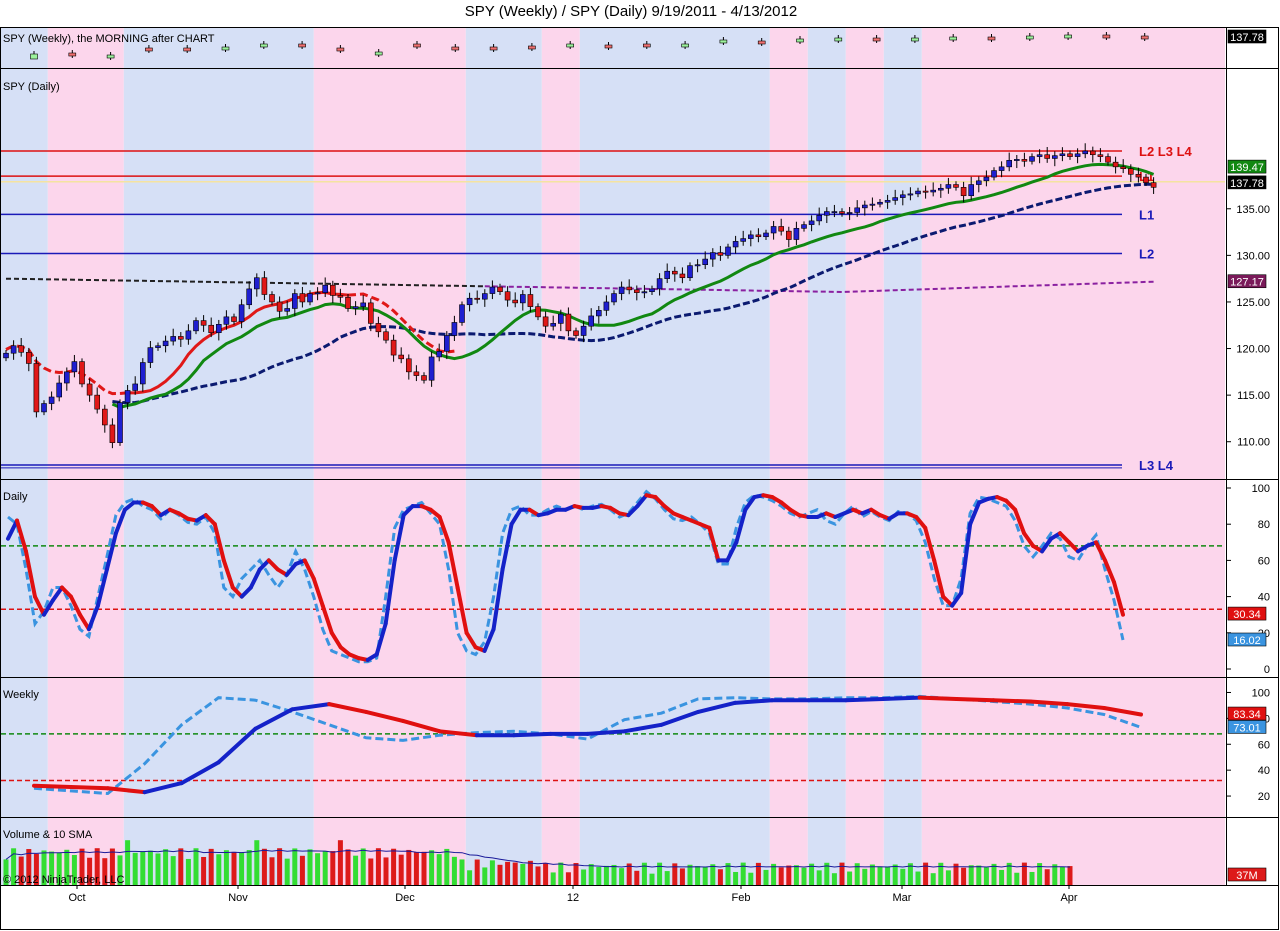 This screenshot has width=1280, height=931. What do you see at coordinates (1146, 254) in the screenshot?
I see `level-label: L2` at bounding box center [1146, 254].